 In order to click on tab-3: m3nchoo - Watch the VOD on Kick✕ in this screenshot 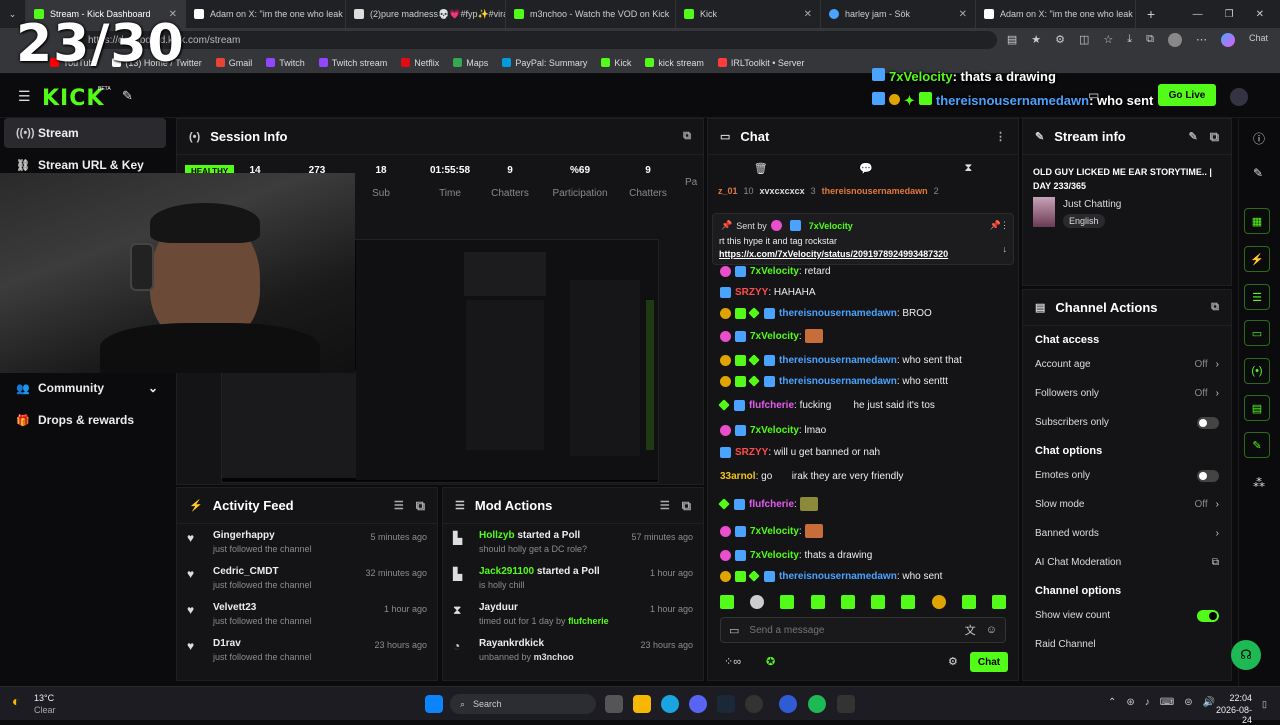, I will do `click(591, 14)`.